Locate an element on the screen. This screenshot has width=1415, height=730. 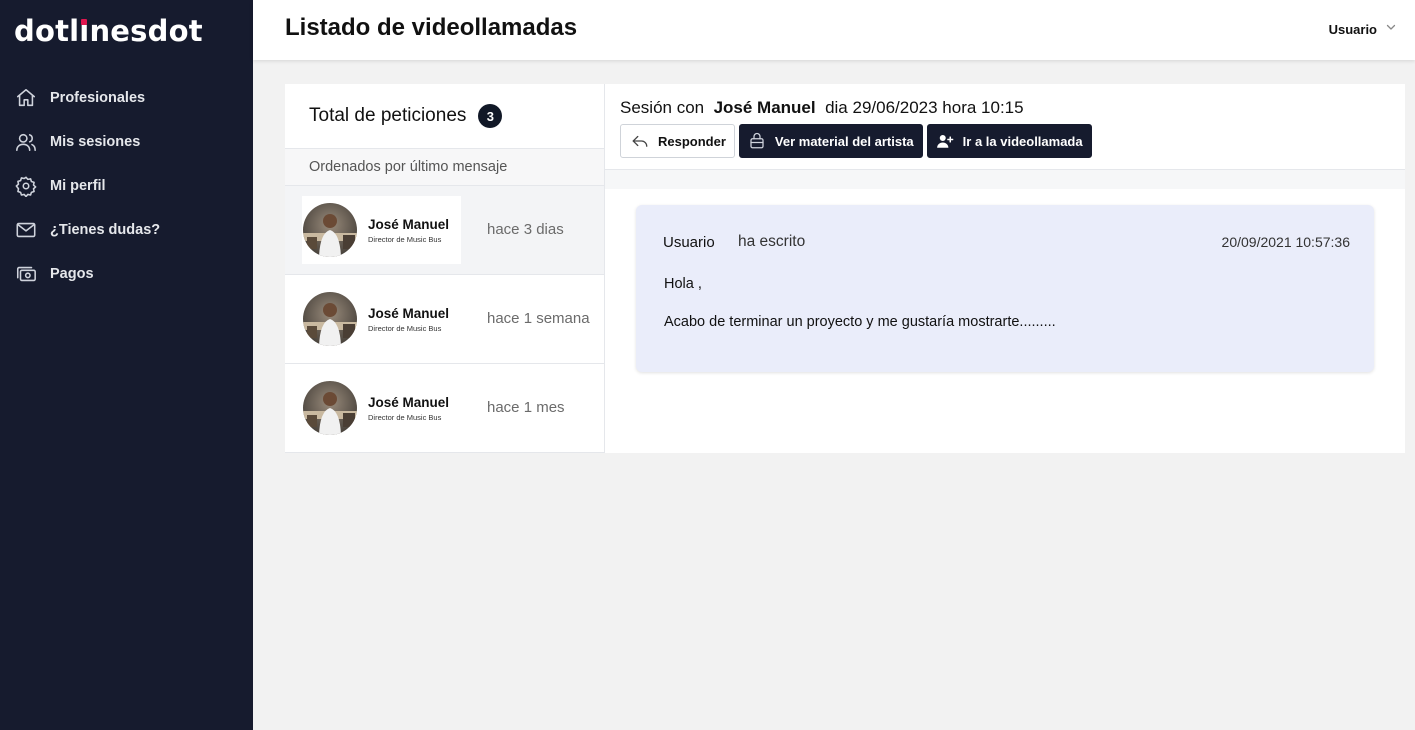
logo-accent-dot is located at coordinates (84, 22).